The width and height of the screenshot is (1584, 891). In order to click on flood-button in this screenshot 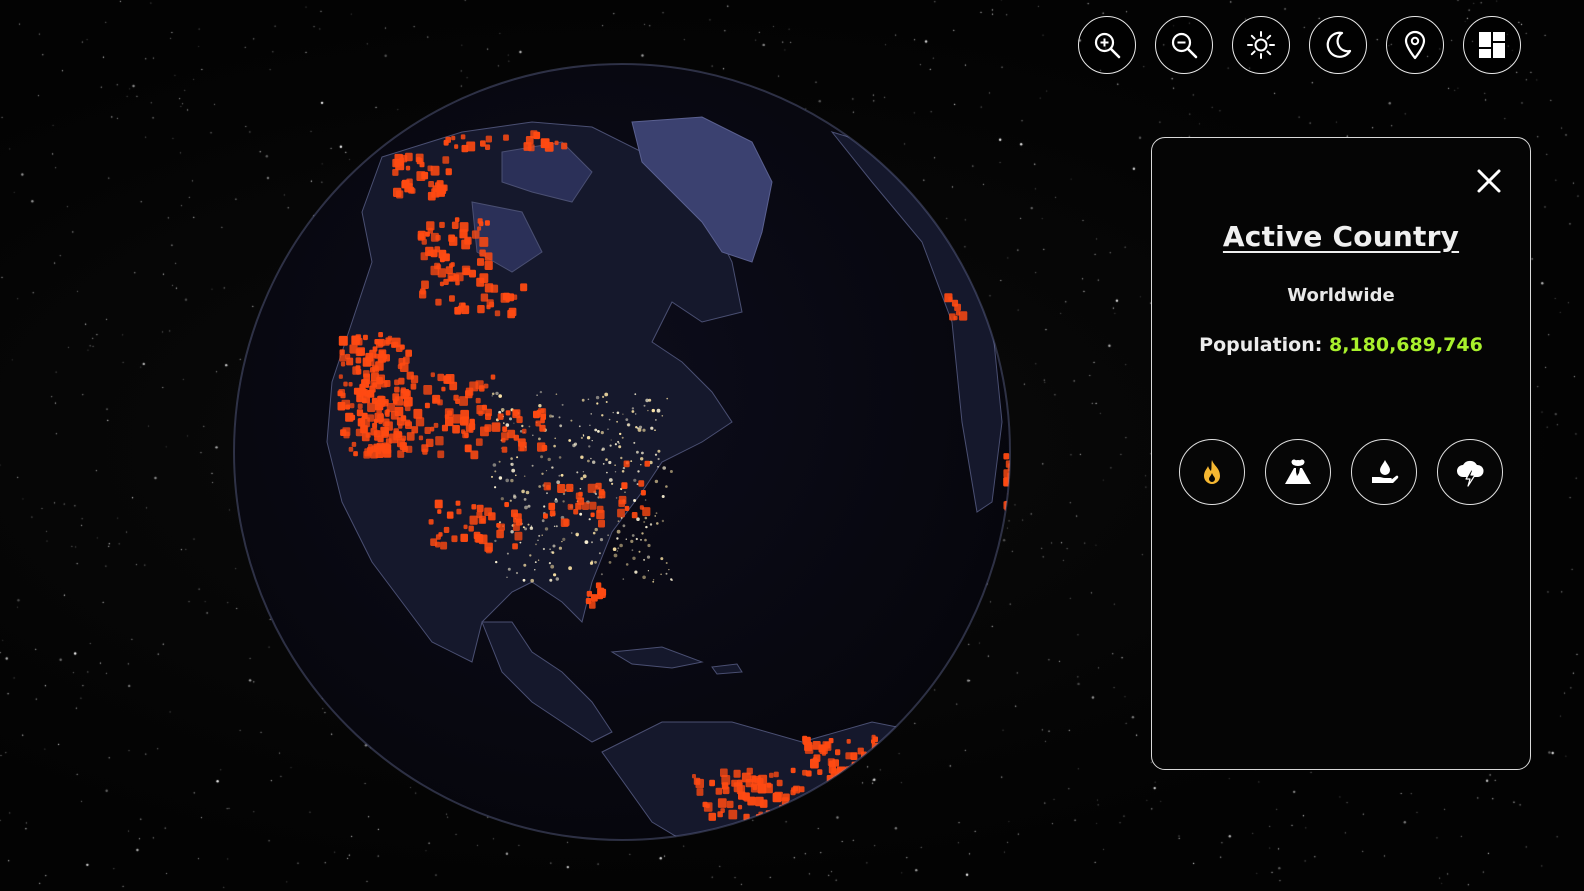, I will do `click(1384, 472)`.